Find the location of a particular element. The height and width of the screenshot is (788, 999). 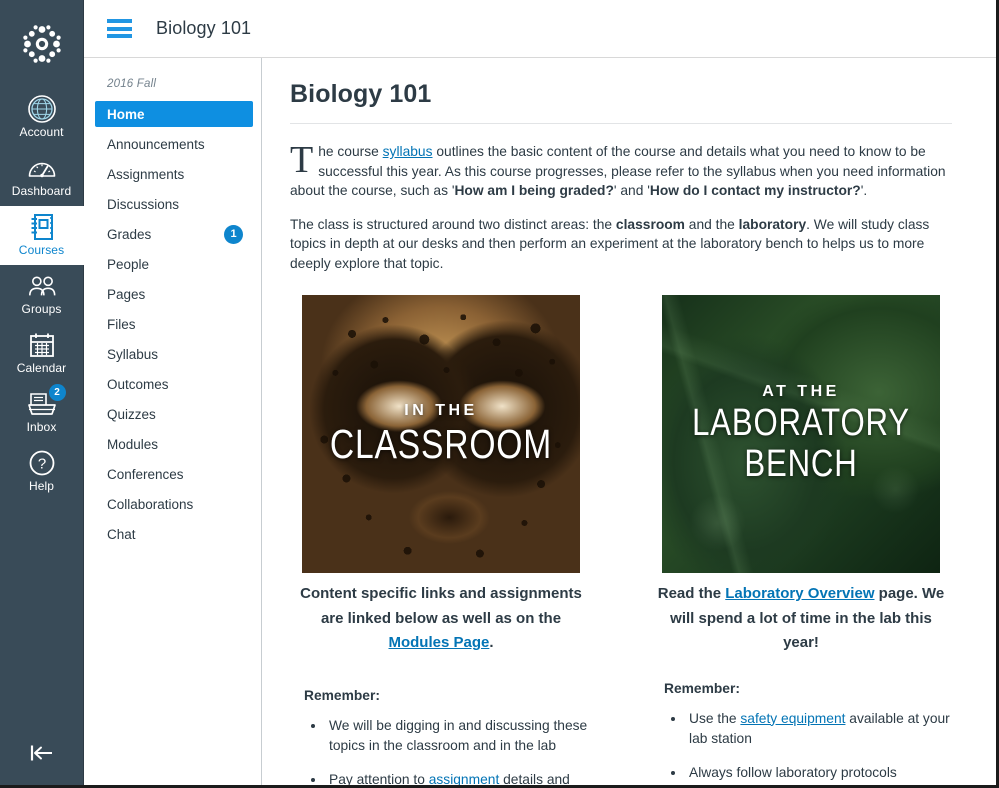

global-nav-item-account: Account is located at coordinates (42, 117).